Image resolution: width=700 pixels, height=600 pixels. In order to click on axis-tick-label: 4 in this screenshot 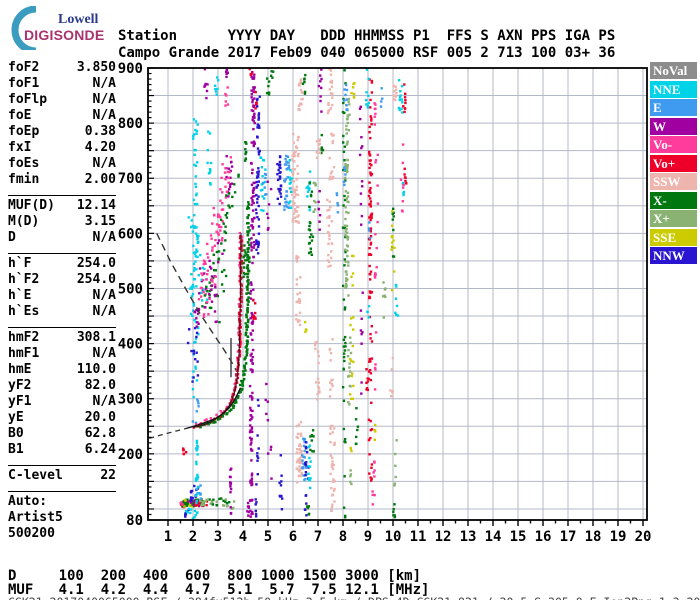, I will do `click(243, 537)`.